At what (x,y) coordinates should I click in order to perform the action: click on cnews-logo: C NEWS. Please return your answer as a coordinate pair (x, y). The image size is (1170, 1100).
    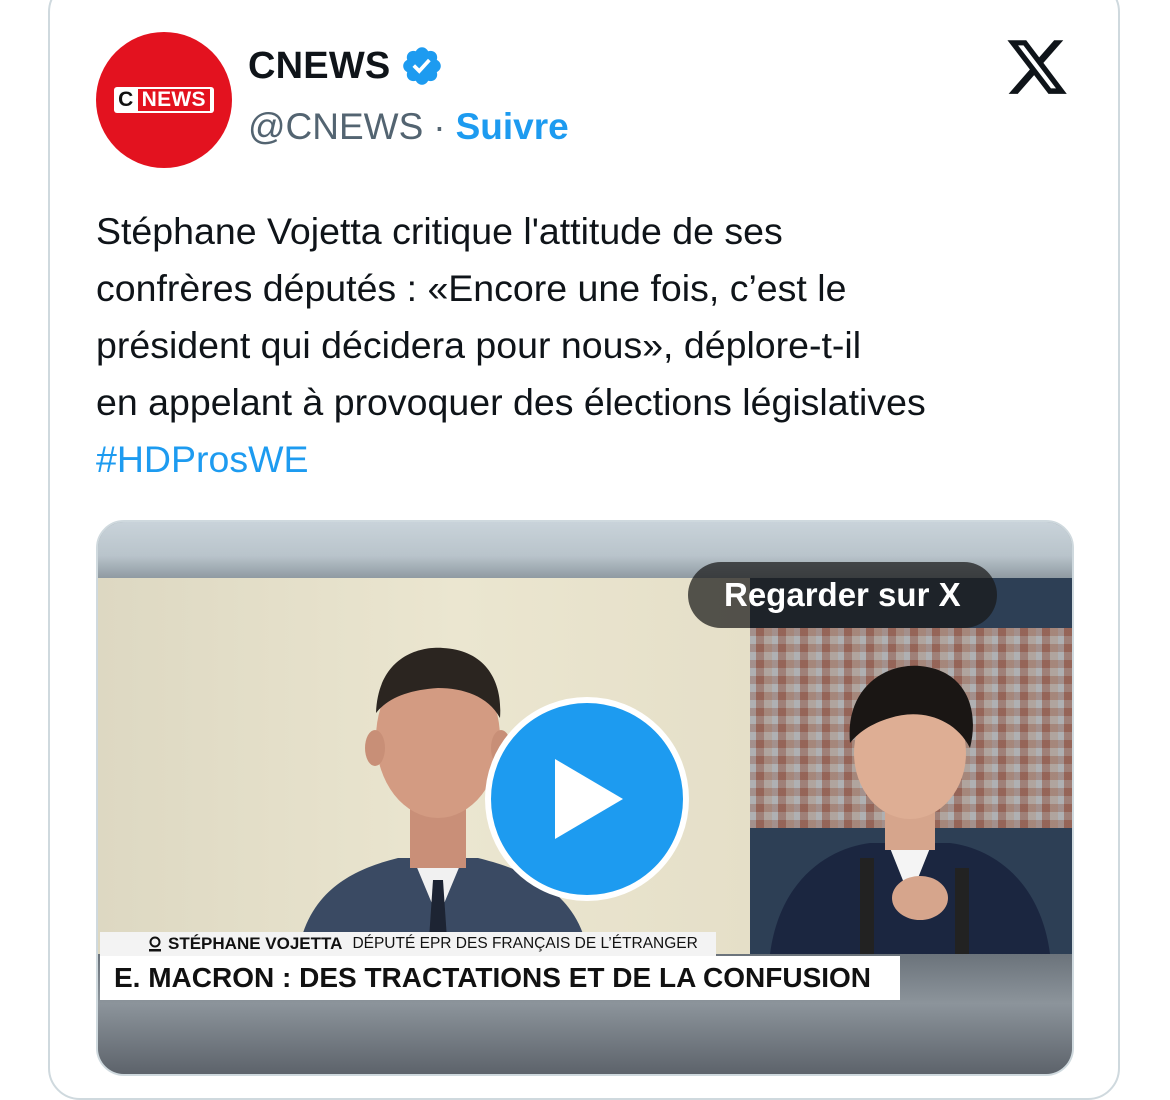
    Looking at the image, I should click on (164, 100).